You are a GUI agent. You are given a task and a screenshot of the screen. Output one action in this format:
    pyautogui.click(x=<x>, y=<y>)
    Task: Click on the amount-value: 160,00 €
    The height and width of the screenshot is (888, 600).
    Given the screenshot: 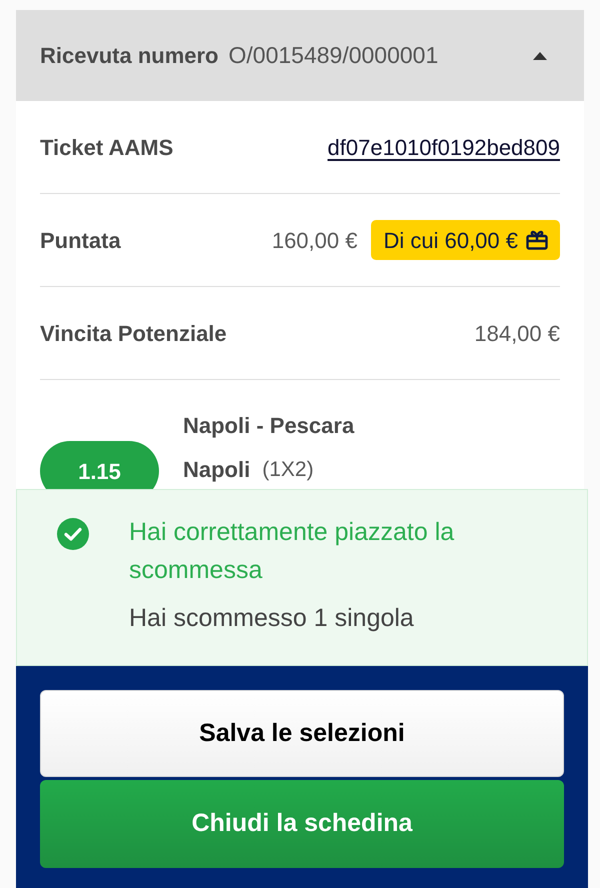 What is the action you would take?
    pyautogui.click(x=315, y=240)
    